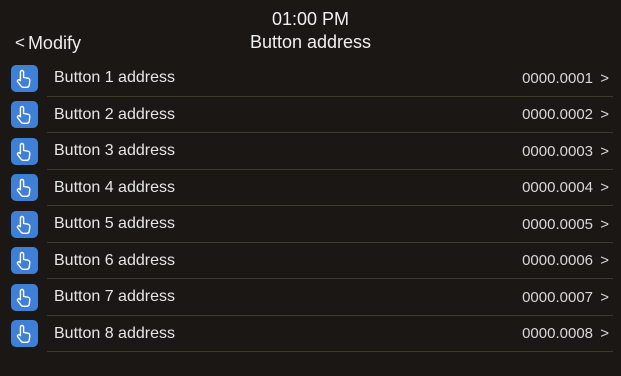  Describe the element at coordinates (114, 260) in the screenshot. I see `row-label: Button 6 address` at that location.